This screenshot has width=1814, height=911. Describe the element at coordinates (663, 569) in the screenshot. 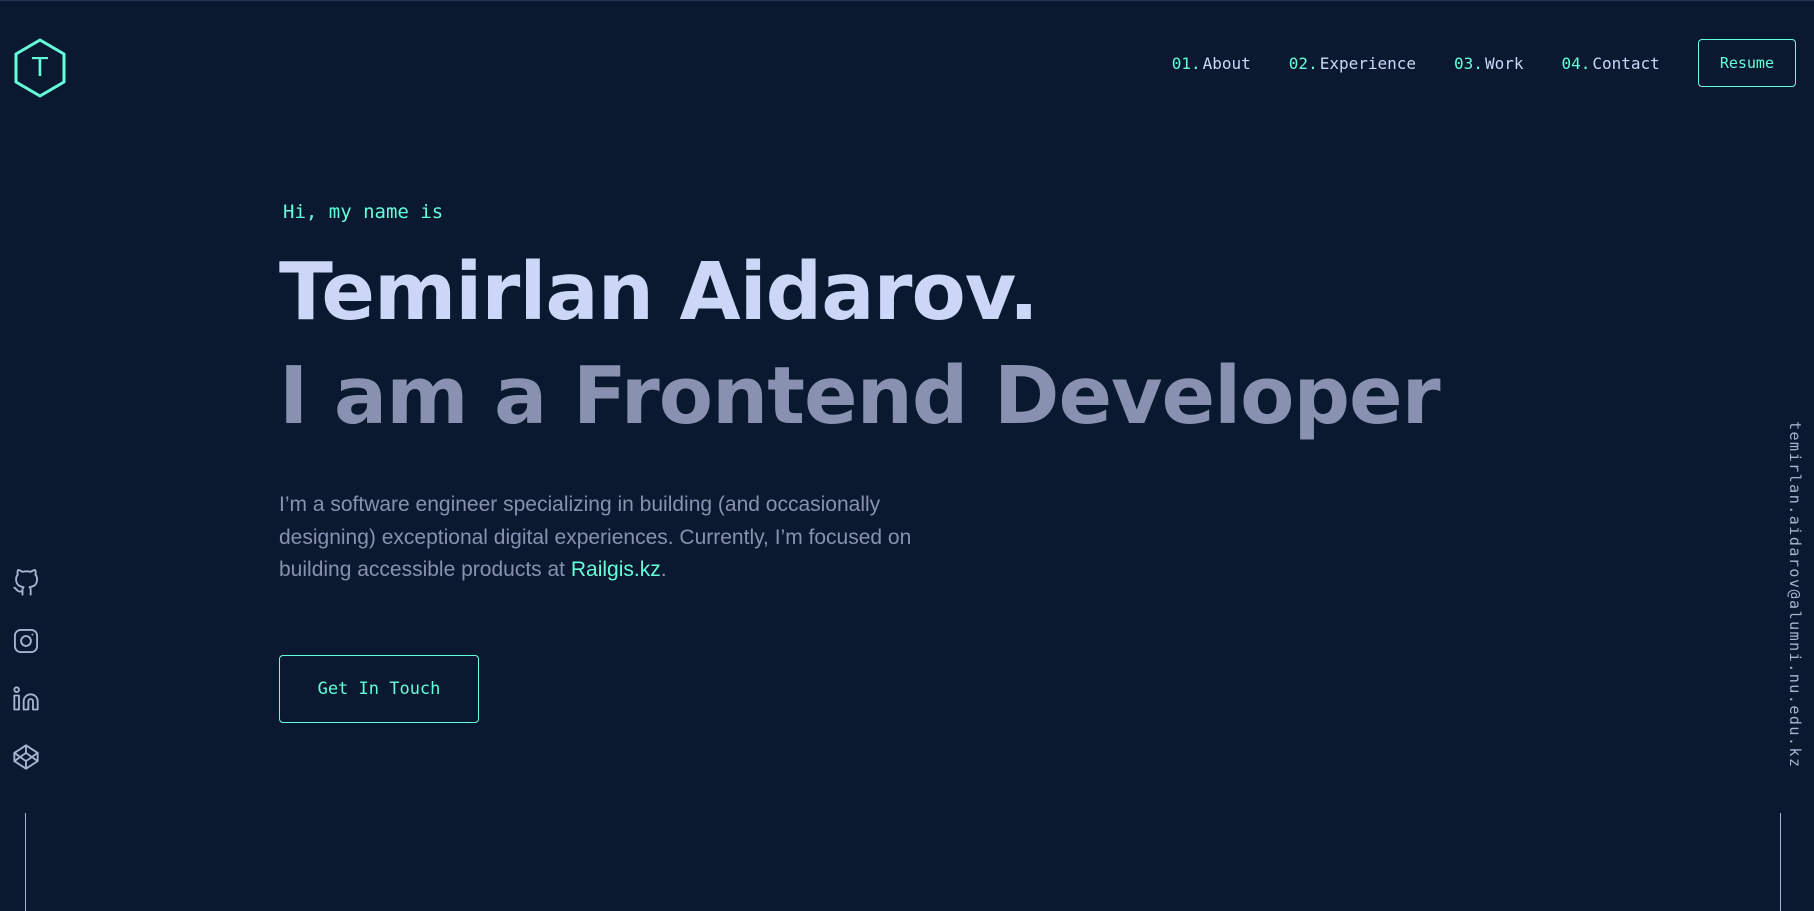

I see `description-end: .` at that location.